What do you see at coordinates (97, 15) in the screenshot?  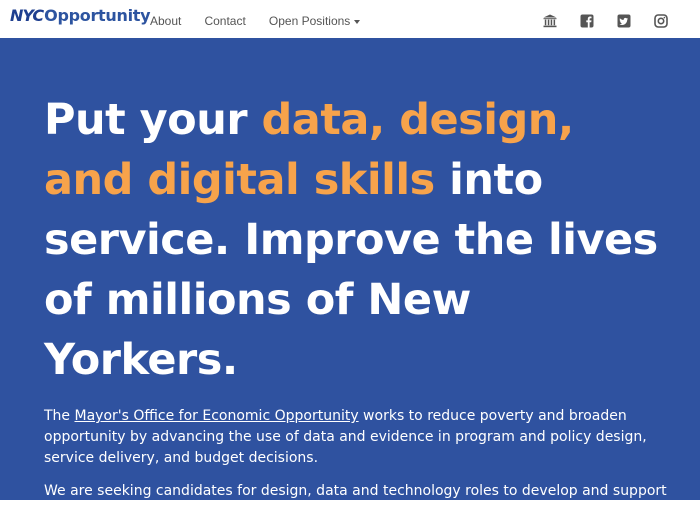 I see `brand-opportunity: Opportunity` at bounding box center [97, 15].